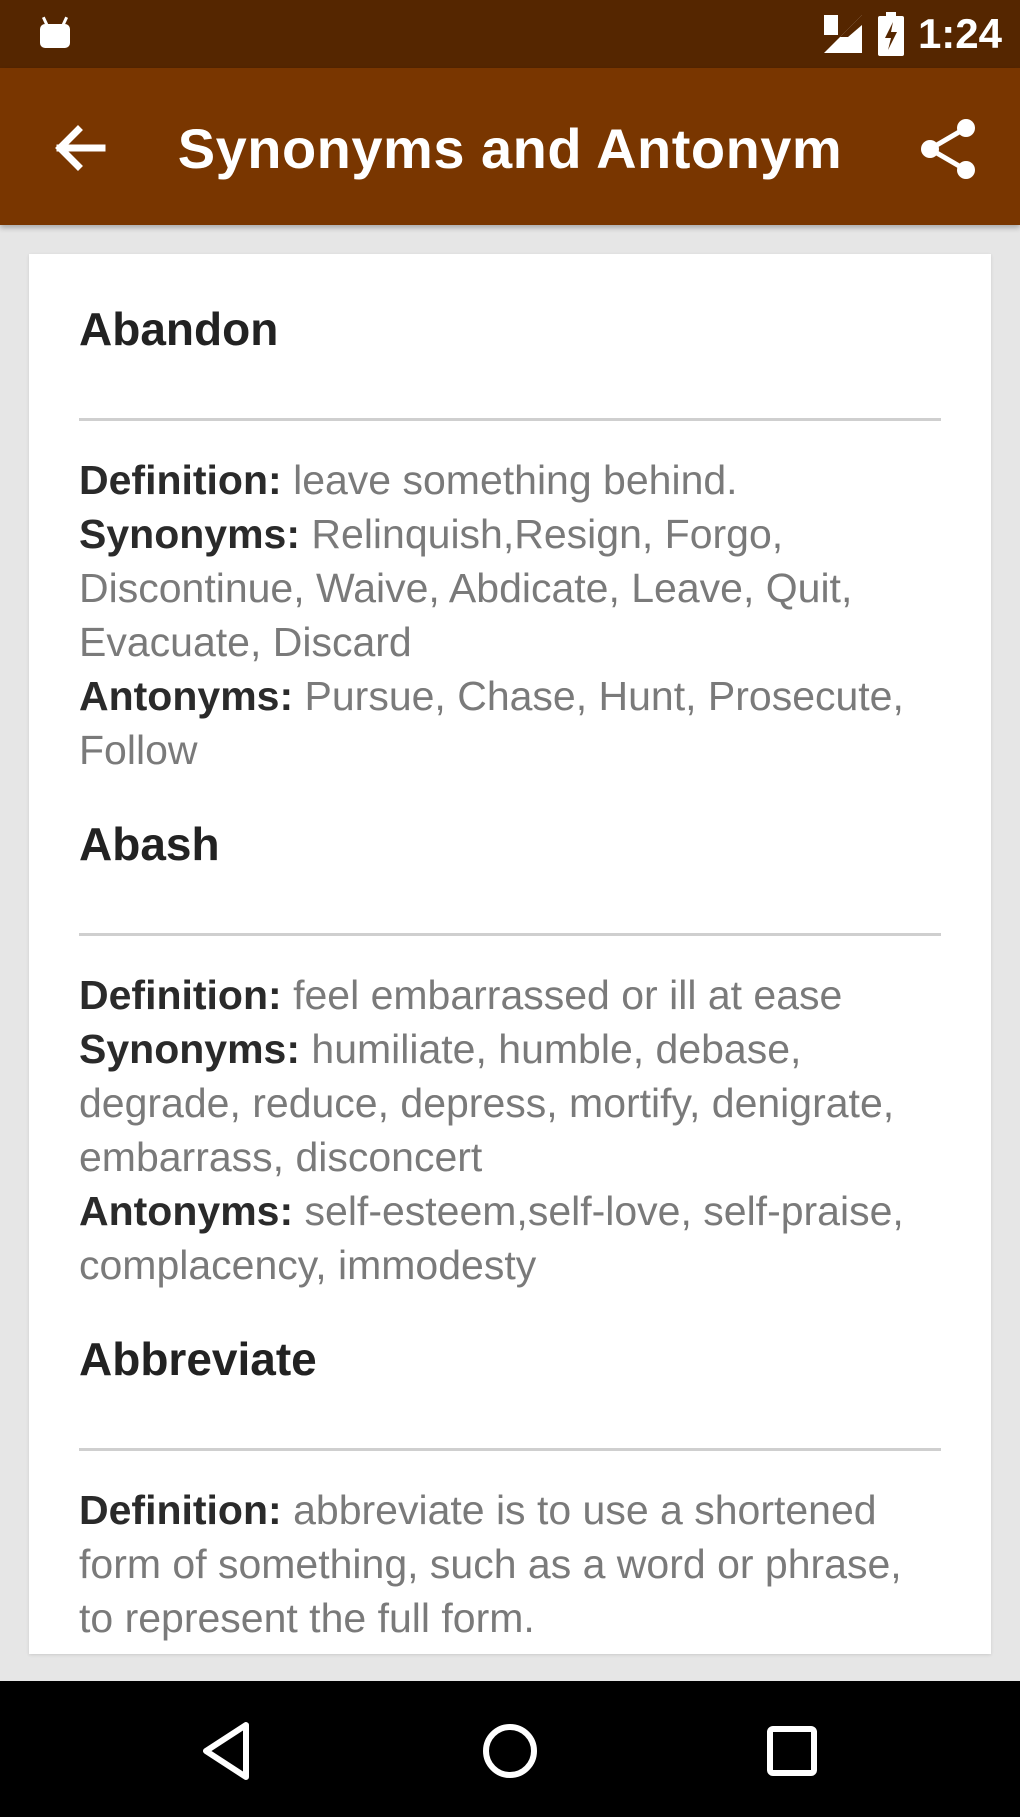 The height and width of the screenshot is (1817, 1020). I want to click on entry-word: Abash, so click(149, 844).